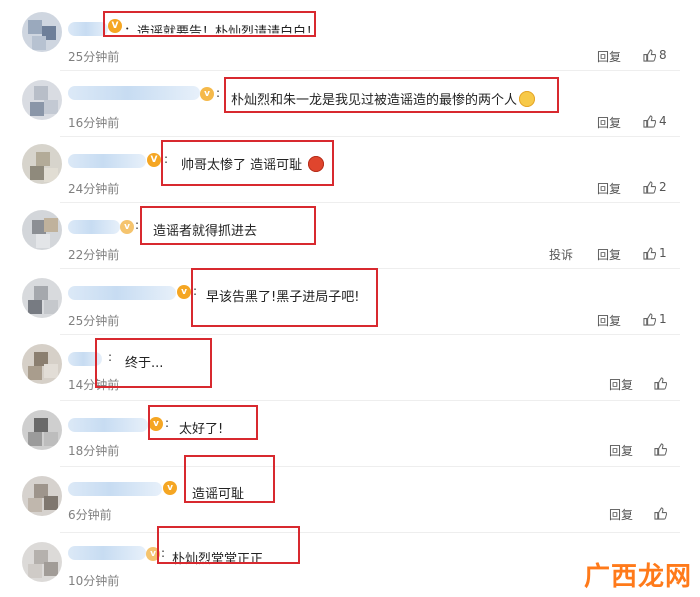 The height and width of the screenshot is (597, 700). I want to click on like-count: 8, so click(663, 55).